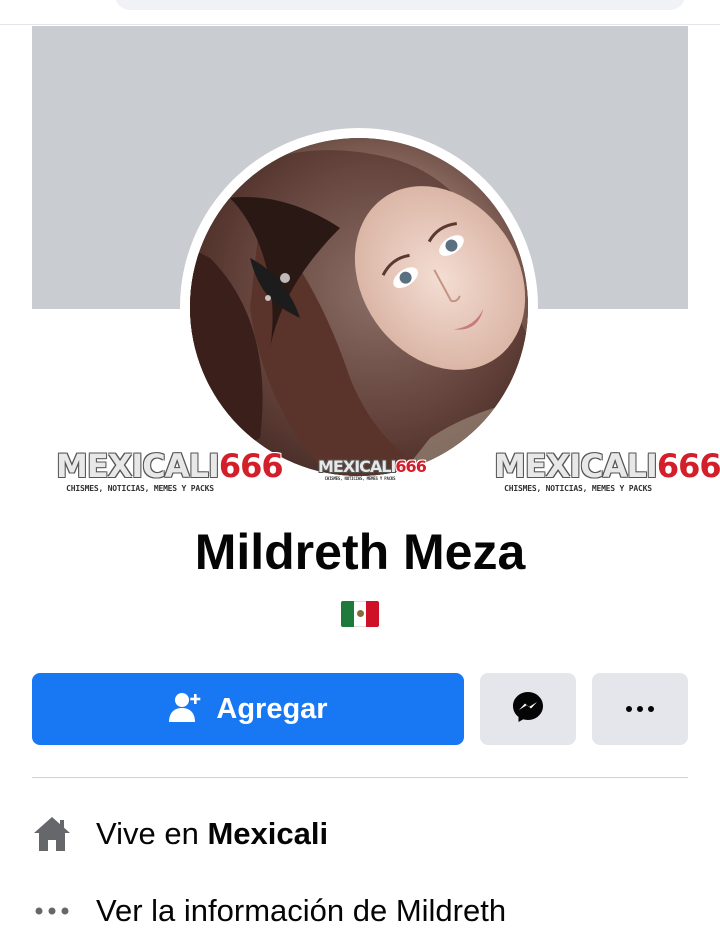 The image size is (720, 944). Describe the element at coordinates (400, 5) in the screenshot. I see `search-bar` at that location.